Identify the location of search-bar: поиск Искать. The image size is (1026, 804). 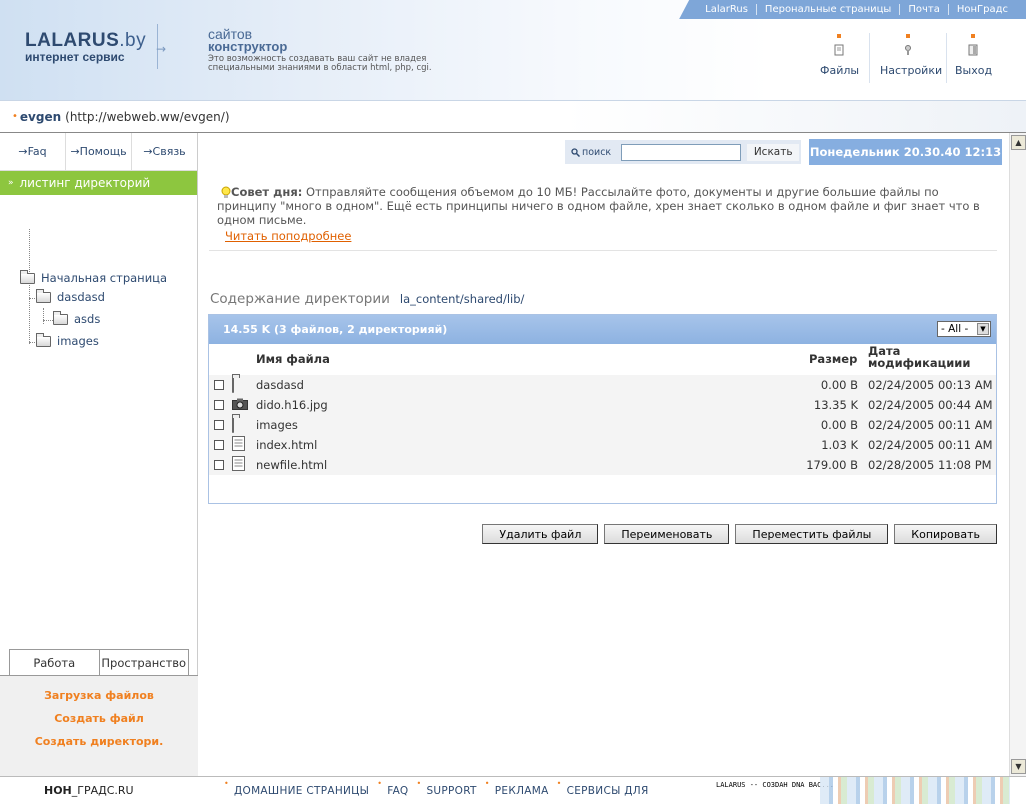
(683, 152).